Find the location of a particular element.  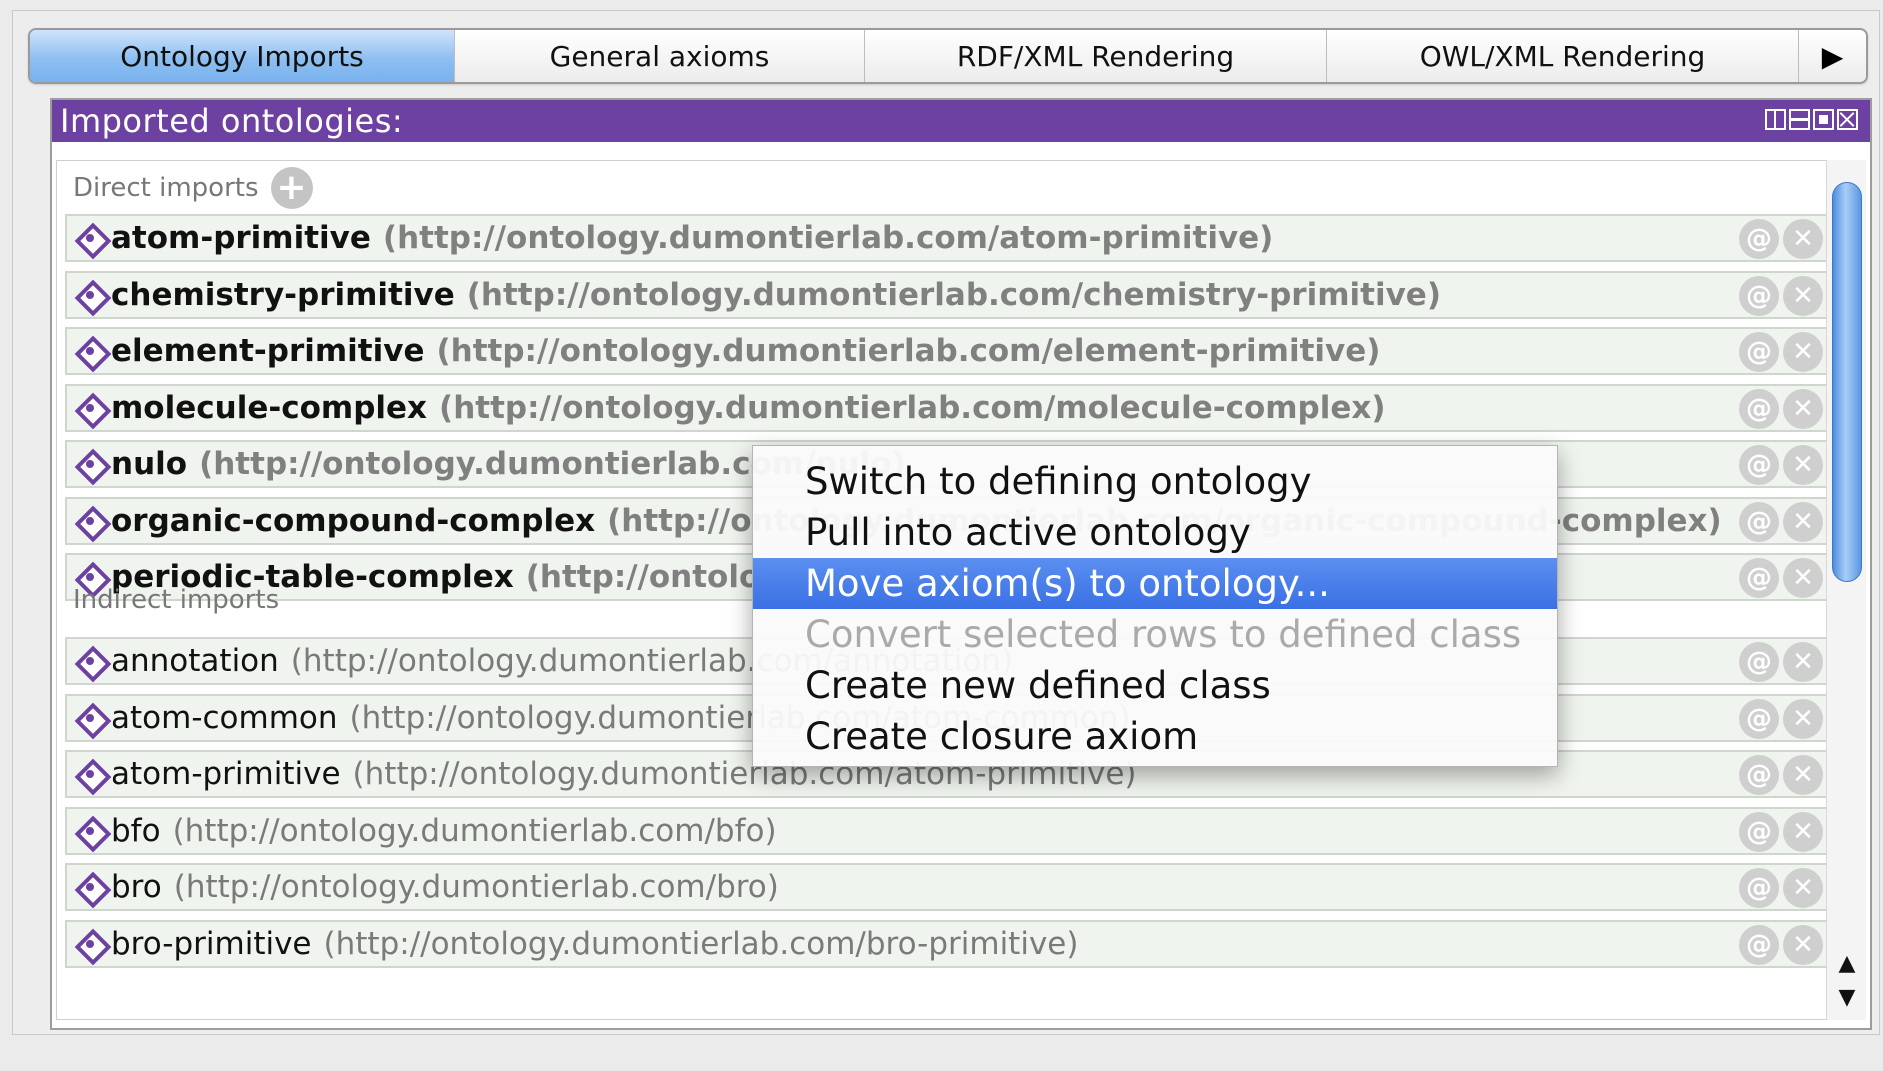

ontology-name: molecule-complex is located at coordinates (269, 407).